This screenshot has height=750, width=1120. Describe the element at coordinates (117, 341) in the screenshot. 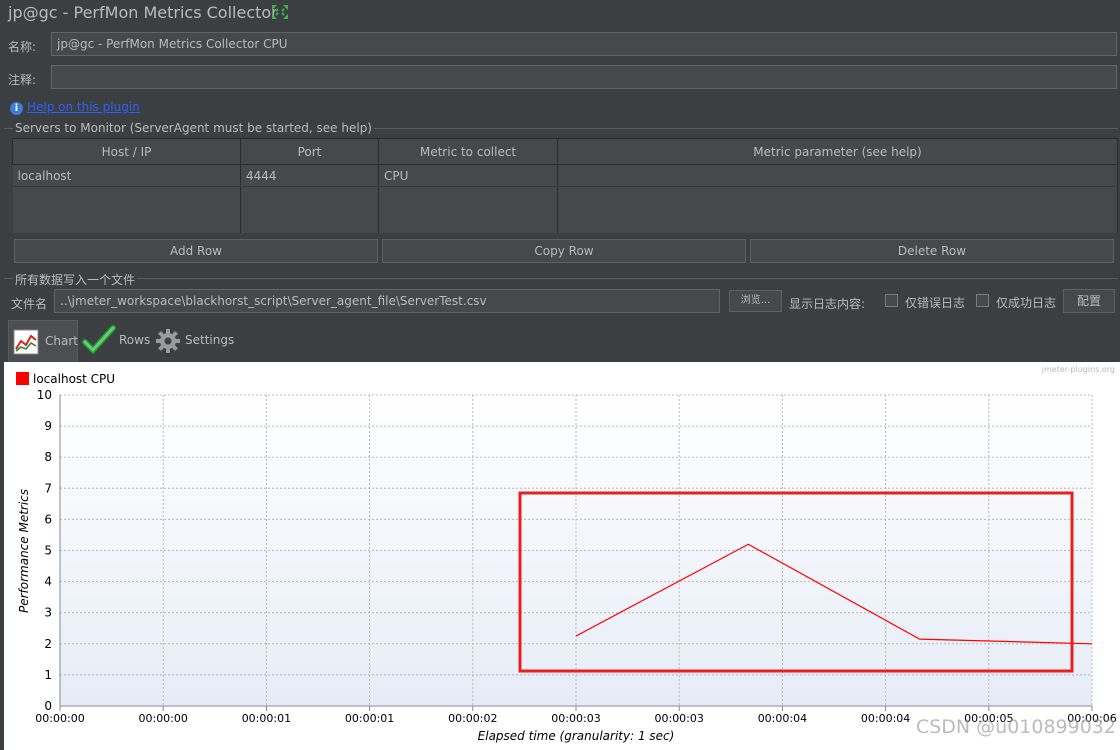

I see `tab-rows: Rows` at that location.